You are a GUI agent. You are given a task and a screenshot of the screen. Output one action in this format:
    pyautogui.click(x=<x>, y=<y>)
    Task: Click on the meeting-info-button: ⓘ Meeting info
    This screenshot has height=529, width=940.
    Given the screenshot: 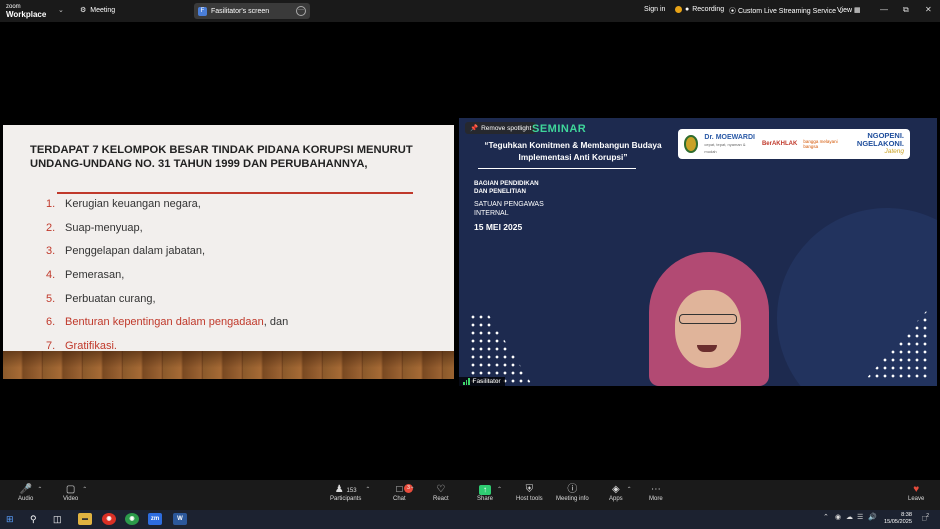 What is the action you would take?
    pyautogui.click(x=572, y=493)
    